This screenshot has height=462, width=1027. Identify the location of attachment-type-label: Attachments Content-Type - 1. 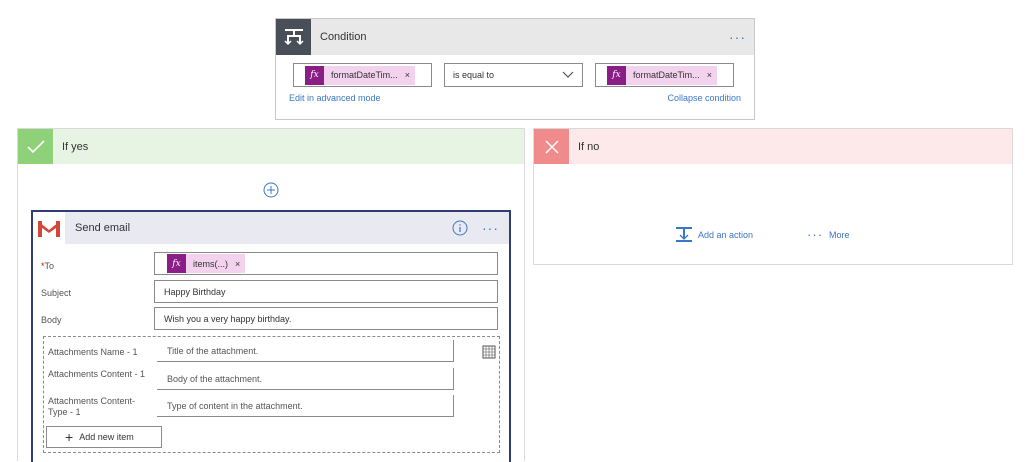
(92, 406).